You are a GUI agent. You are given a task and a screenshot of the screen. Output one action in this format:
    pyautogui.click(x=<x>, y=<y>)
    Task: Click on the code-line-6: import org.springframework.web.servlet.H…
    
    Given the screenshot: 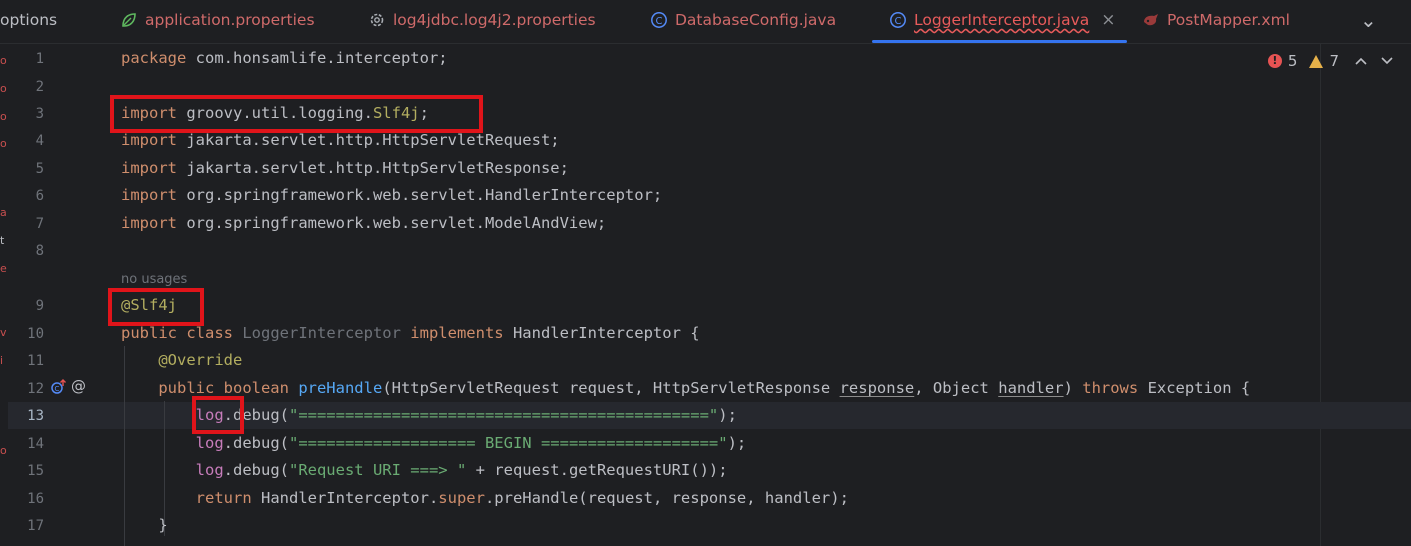 What is the action you would take?
    pyautogui.click(x=392, y=195)
    